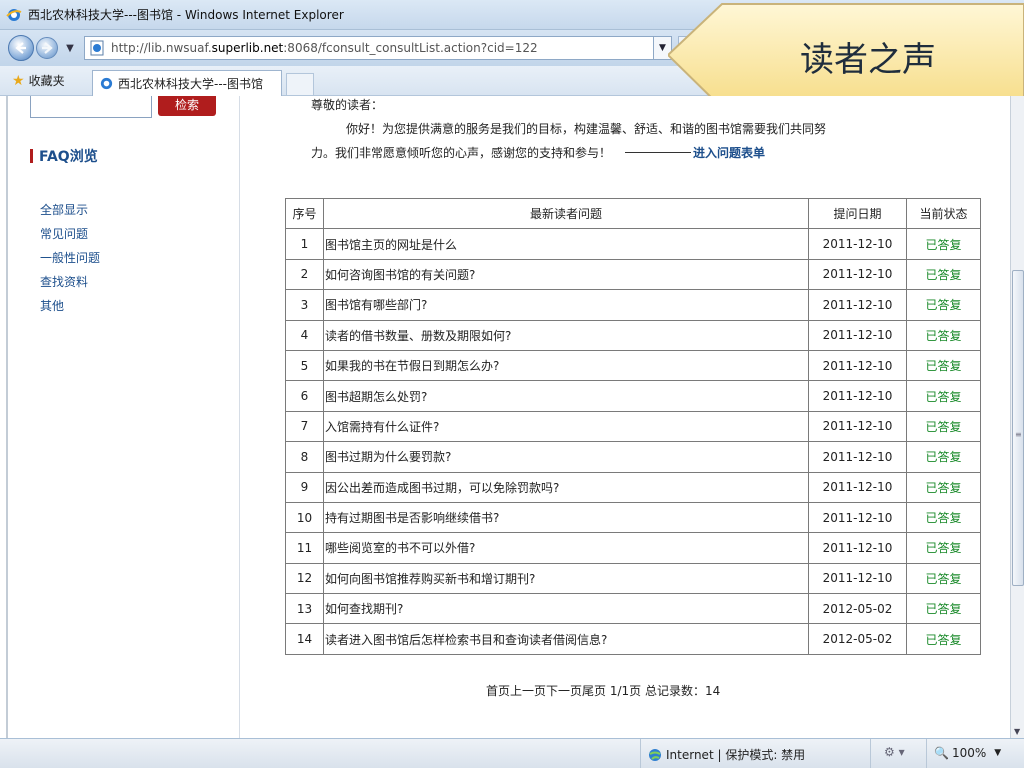 This screenshot has width=1024, height=768. I want to click on favorites-button: ★ 收藏夹, so click(52, 80).